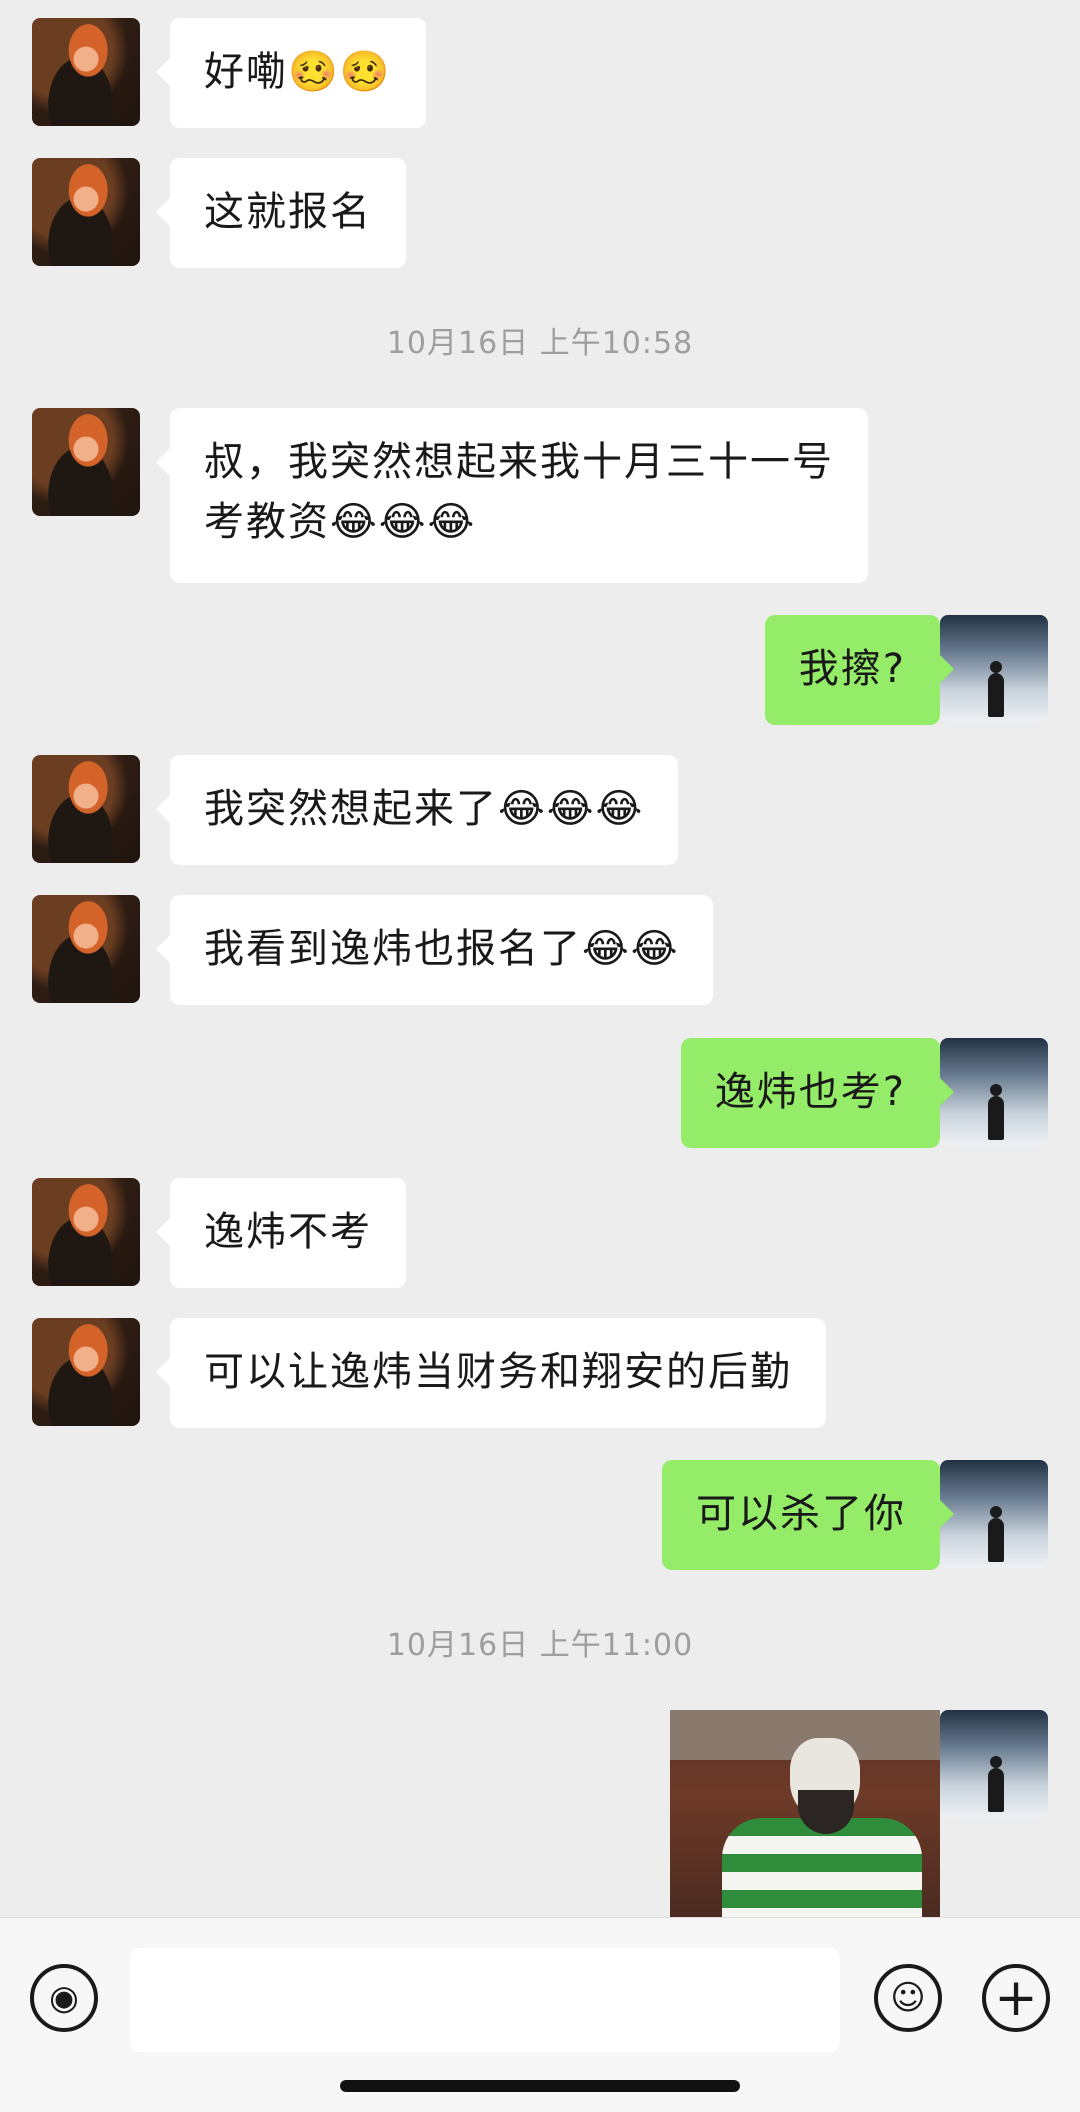  I want to click on voice-icon: ◉, so click(64, 1998).